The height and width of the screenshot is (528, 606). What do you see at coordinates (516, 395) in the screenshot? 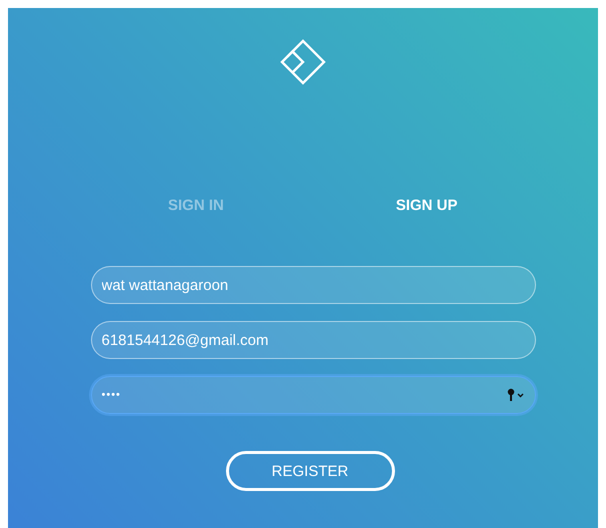
I see `key-icon` at bounding box center [516, 395].